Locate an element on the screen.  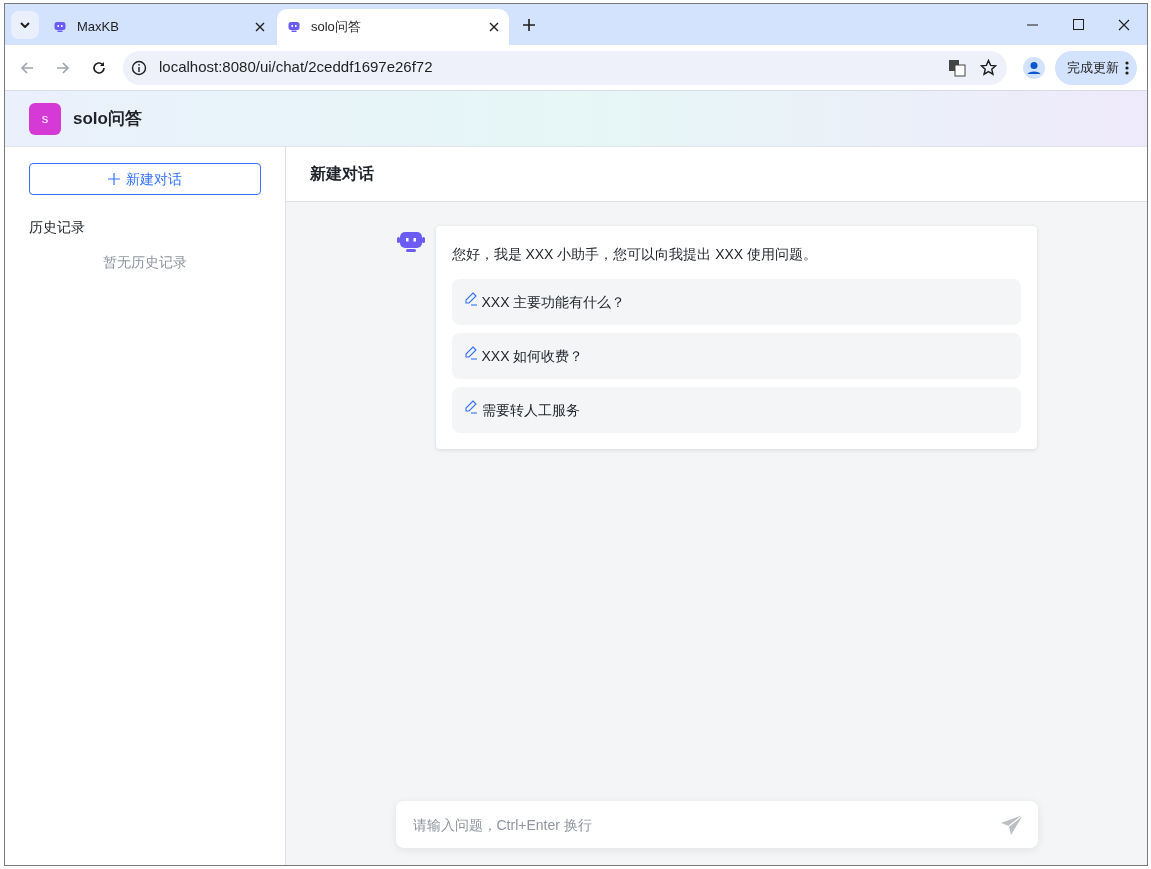
reload-icon is located at coordinates (99, 67).